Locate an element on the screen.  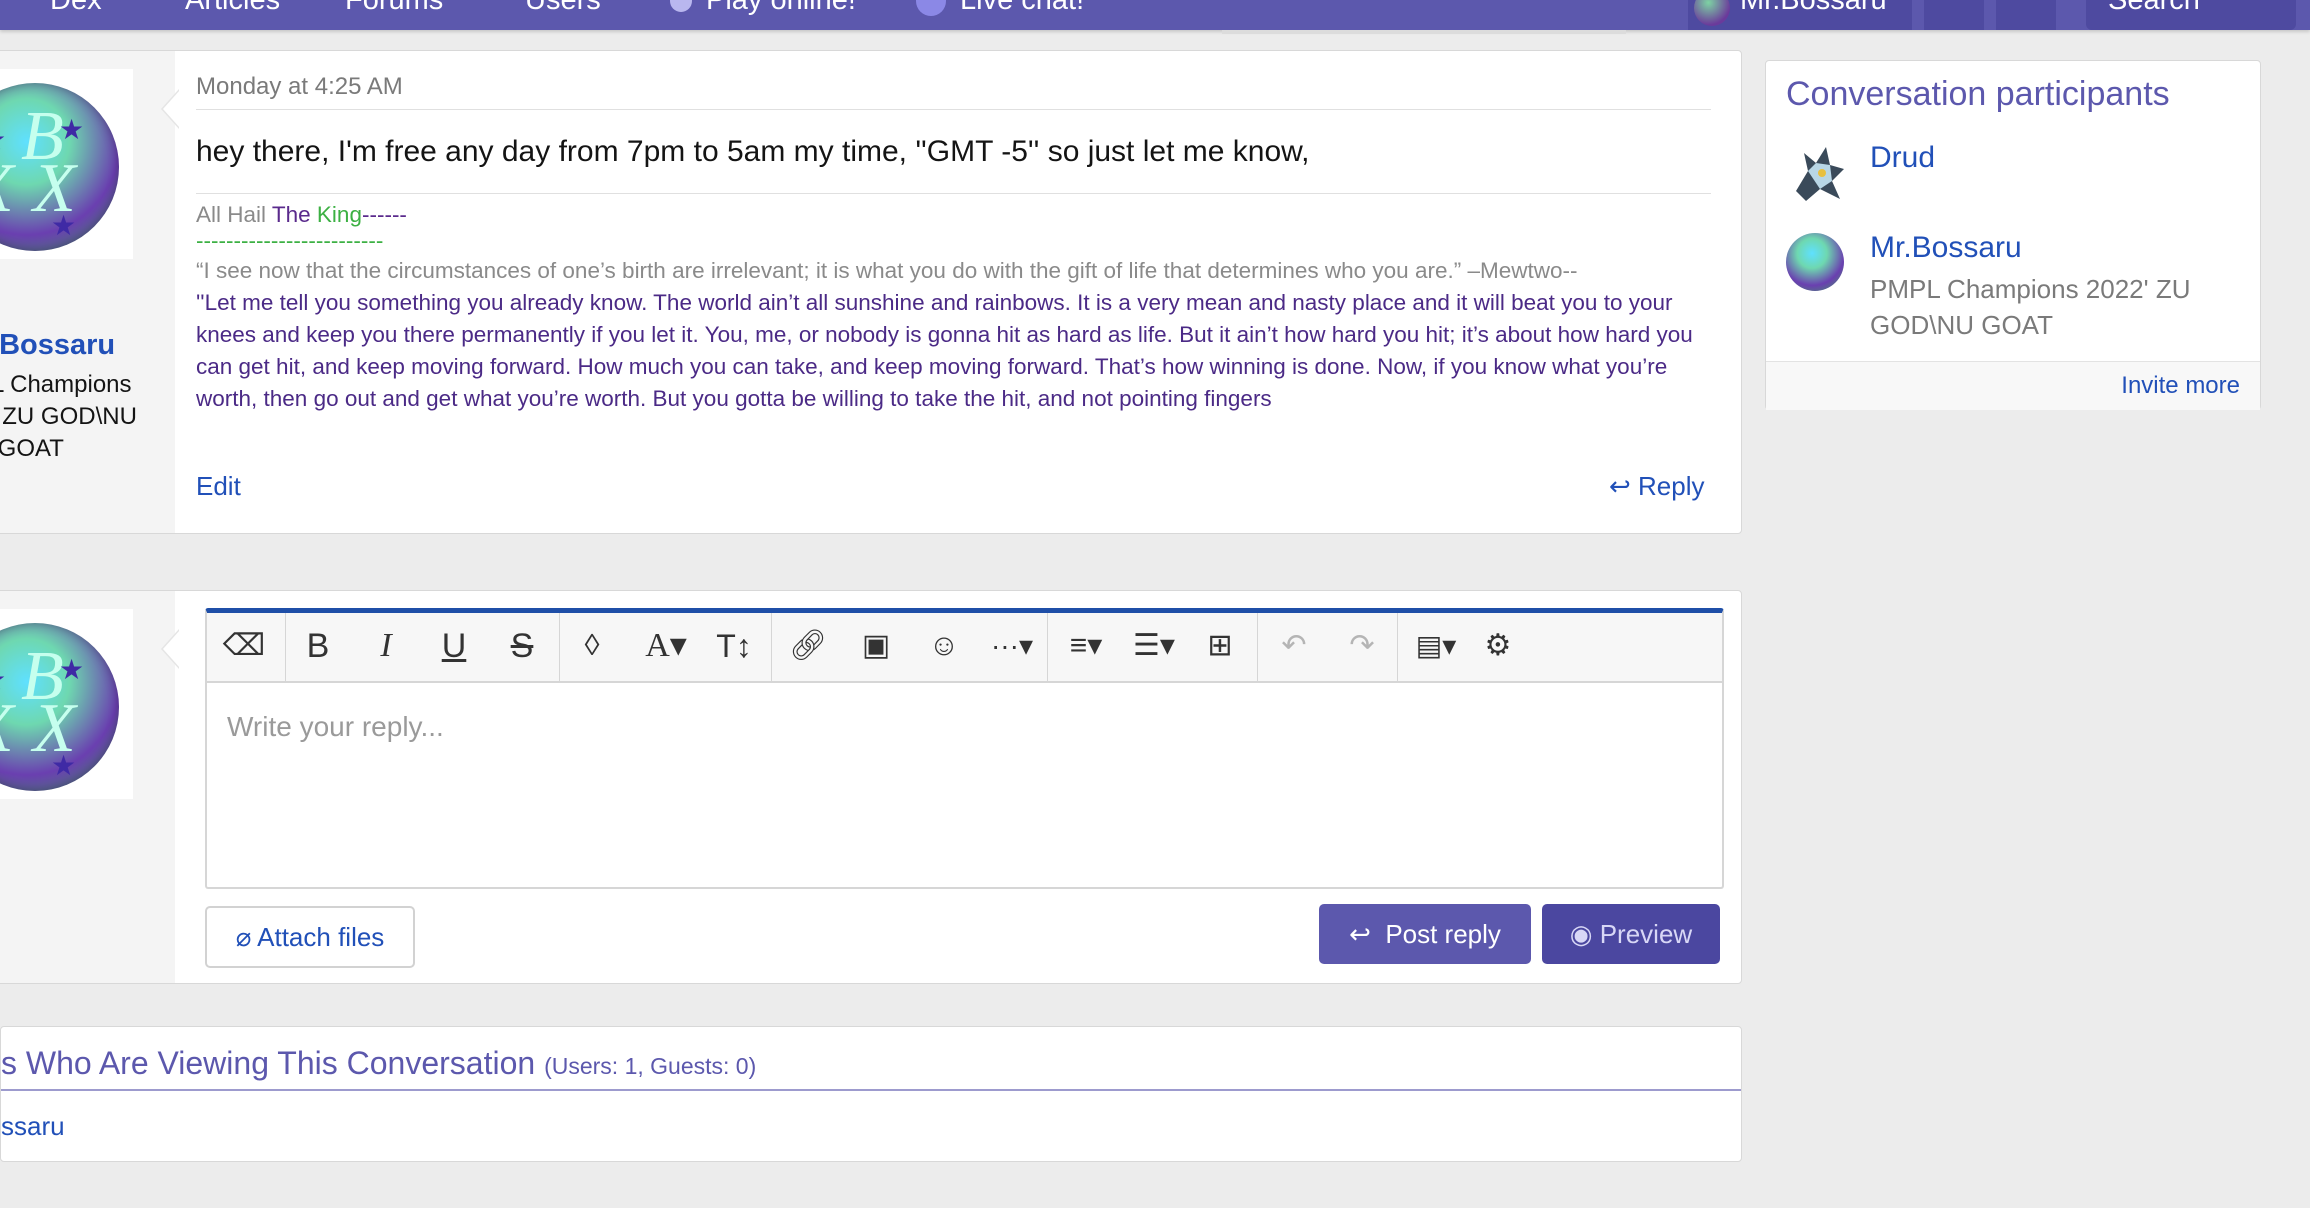
message-author: .ssaruBossaru is located at coordinates (57, 345).